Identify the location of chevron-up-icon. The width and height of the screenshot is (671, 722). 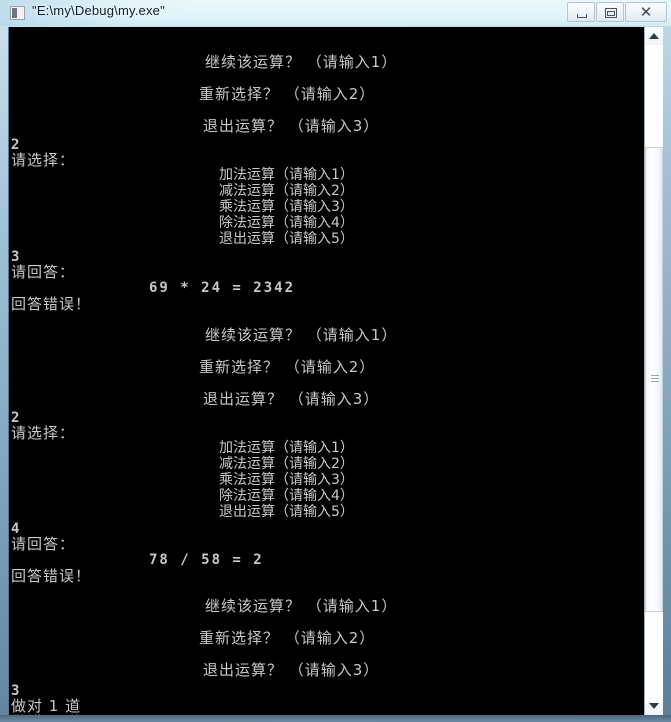
(654, 36).